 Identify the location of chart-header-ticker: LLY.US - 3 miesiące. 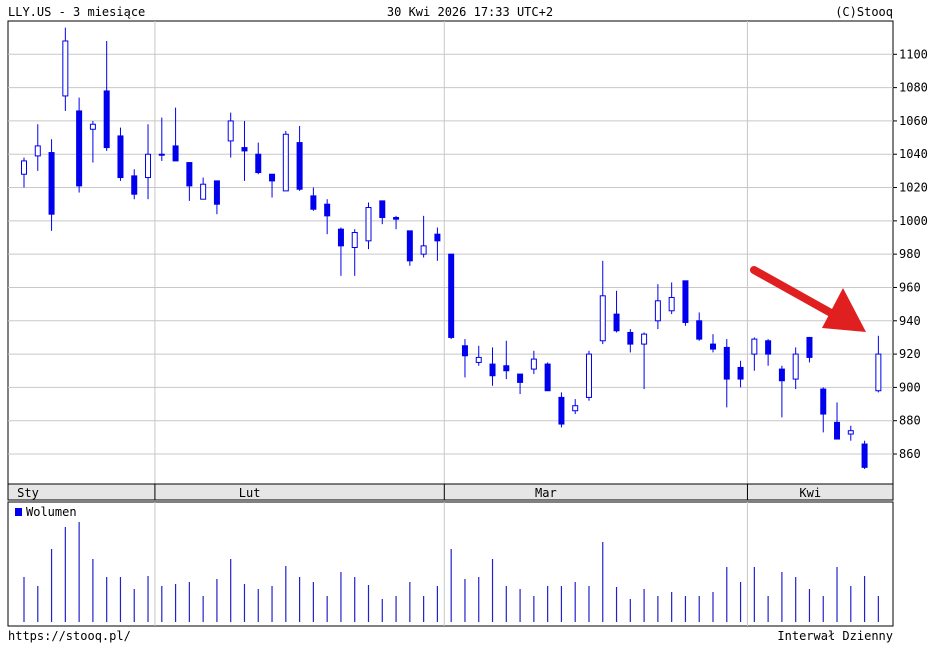
(76, 12).